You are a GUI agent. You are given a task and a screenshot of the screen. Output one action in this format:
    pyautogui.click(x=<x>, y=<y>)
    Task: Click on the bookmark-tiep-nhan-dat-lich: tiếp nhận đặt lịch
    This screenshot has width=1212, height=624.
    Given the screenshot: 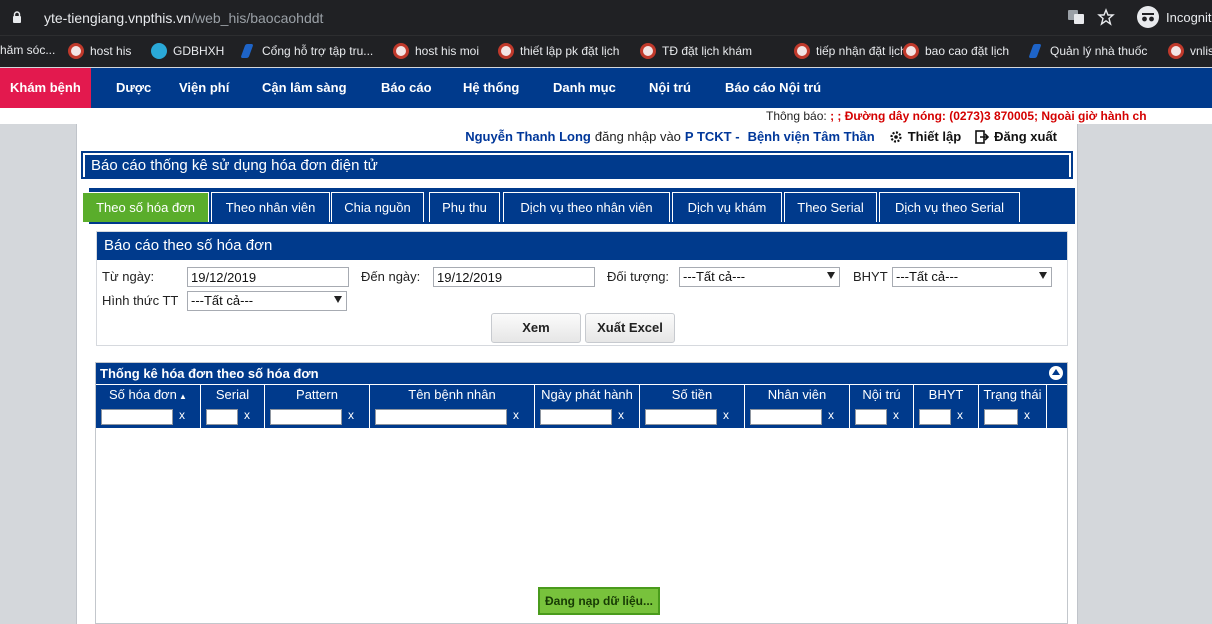 What is the action you would take?
    pyautogui.click(x=850, y=51)
    